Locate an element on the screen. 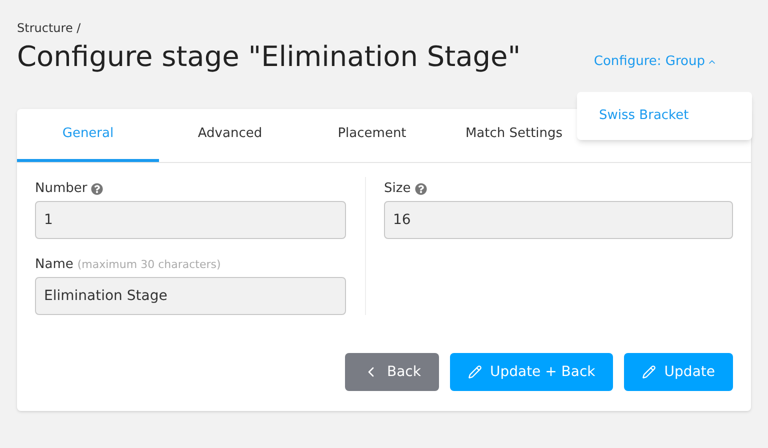  tab: Advanced is located at coordinates (230, 135).